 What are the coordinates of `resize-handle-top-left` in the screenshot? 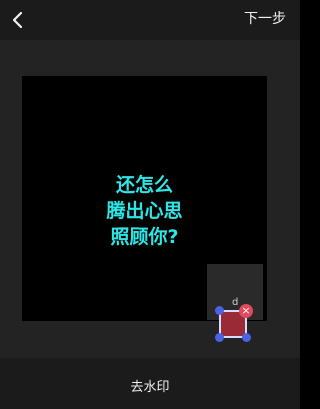 It's located at (219, 310).